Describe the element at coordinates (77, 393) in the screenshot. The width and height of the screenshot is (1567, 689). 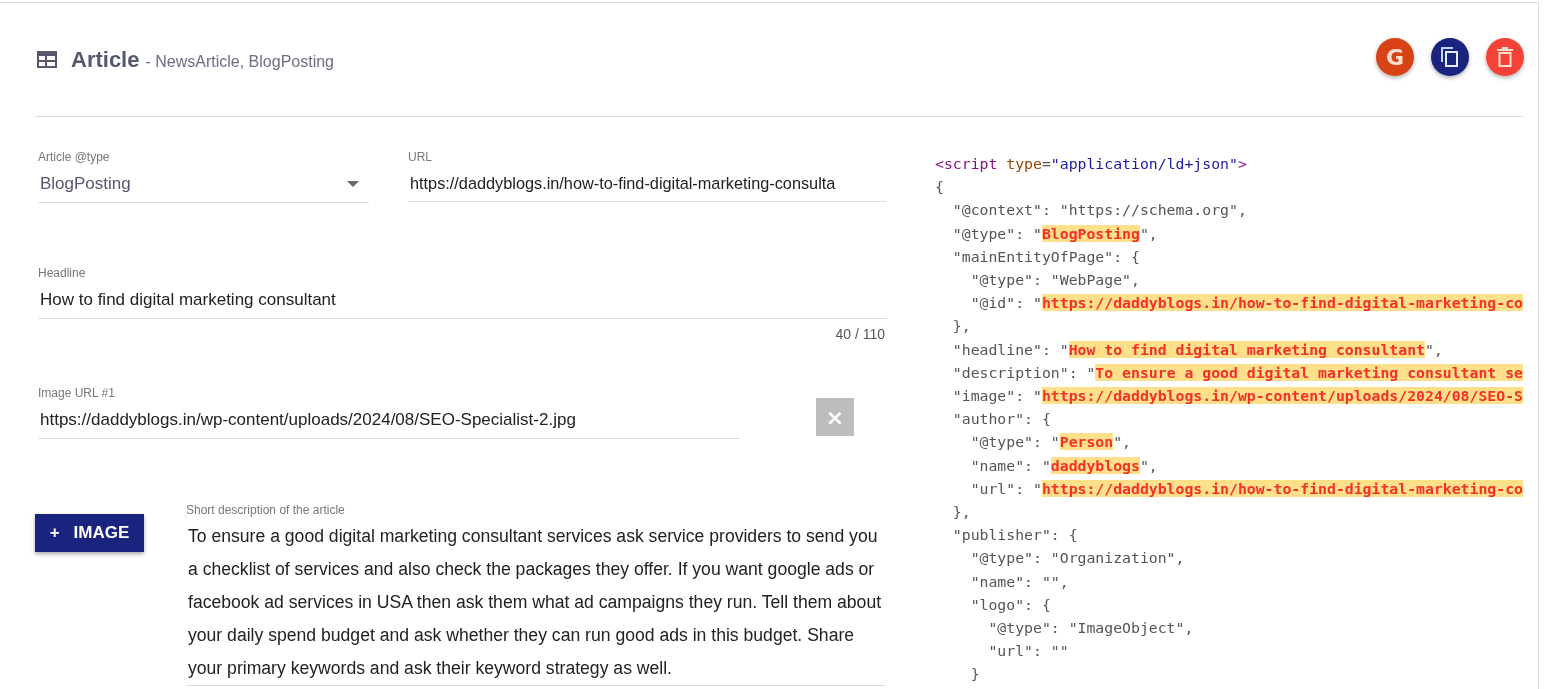
I see `field-label: Image URL #1` at that location.